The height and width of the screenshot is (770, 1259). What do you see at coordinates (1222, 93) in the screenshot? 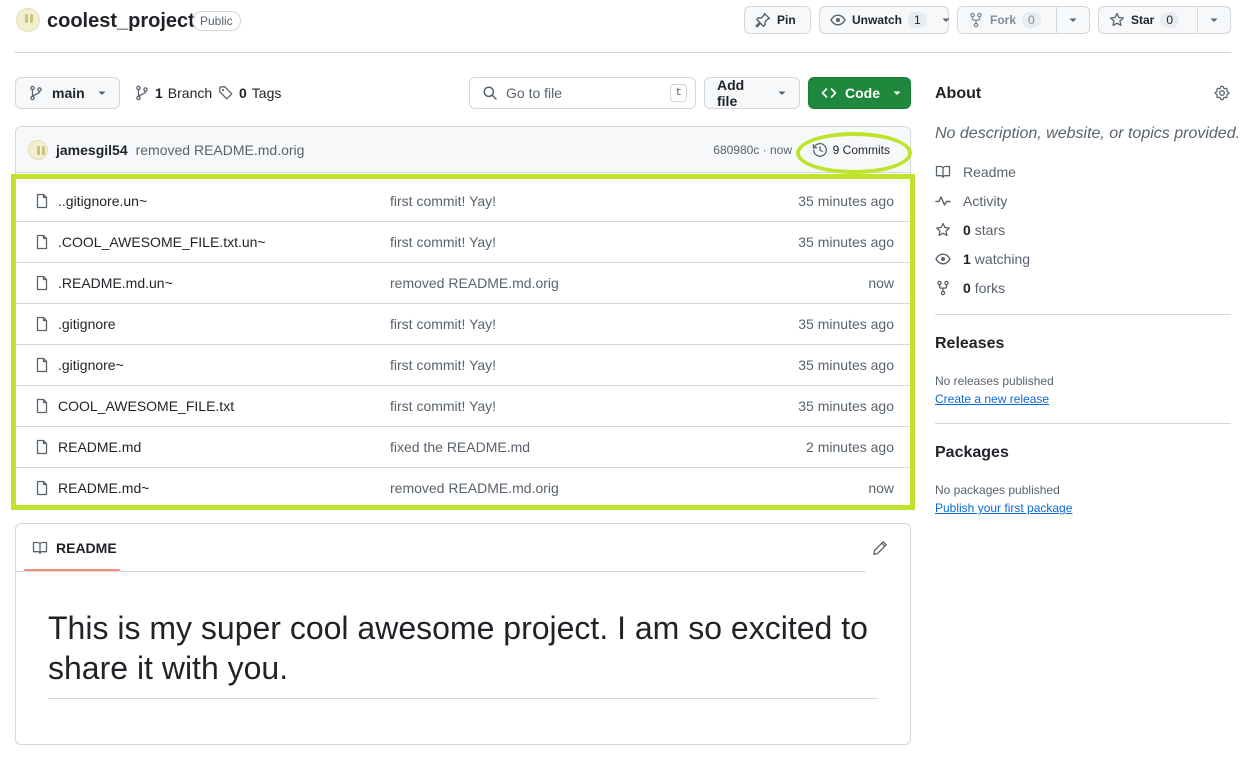
I see `gear-icon` at bounding box center [1222, 93].